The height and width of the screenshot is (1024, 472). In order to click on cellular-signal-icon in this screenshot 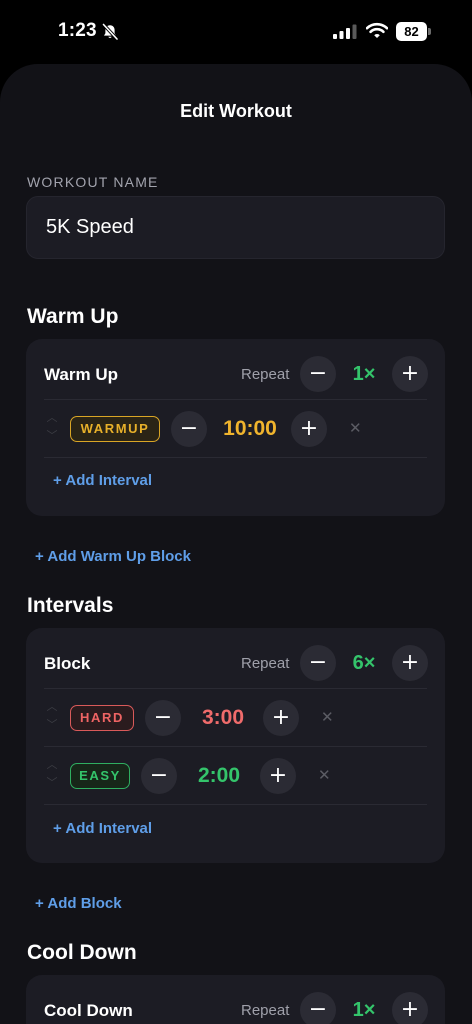, I will do `click(345, 31)`.